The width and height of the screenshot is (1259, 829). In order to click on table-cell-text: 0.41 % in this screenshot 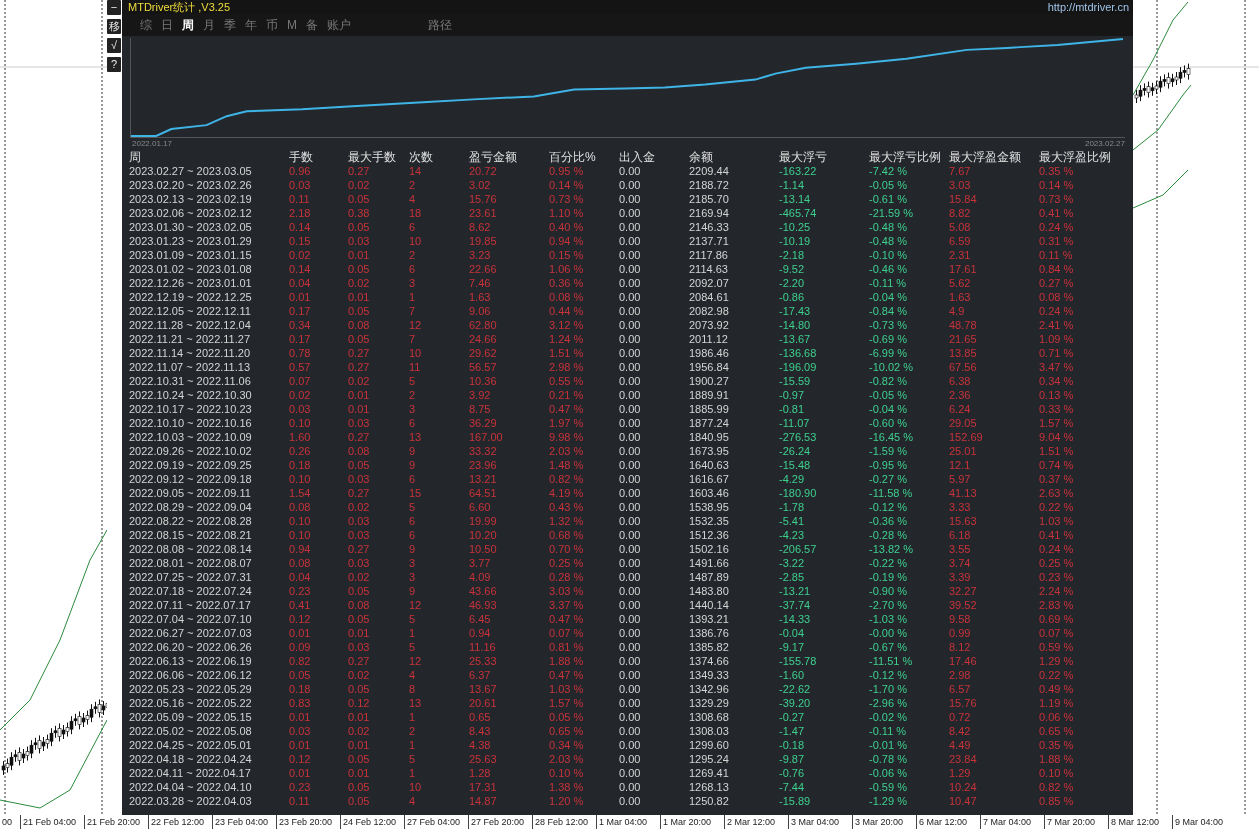, I will do `click(1057, 213)`.